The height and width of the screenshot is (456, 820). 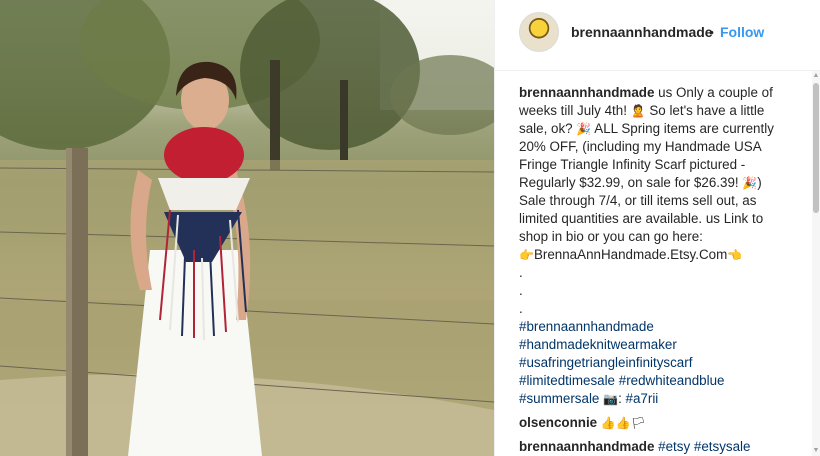 What do you see at coordinates (684, 128) in the screenshot?
I see `caption-text: ALL Spring items are currently` at bounding box center [684, 128].